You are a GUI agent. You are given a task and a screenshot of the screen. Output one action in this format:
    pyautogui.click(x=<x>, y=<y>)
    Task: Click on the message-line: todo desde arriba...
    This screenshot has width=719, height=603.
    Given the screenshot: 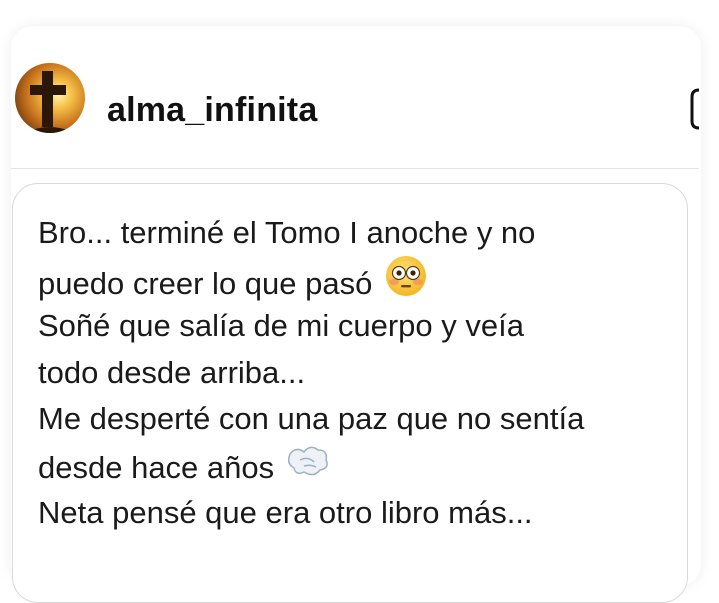 What is the action you would take?
    pyautogui.click(x=172, y=372)
    